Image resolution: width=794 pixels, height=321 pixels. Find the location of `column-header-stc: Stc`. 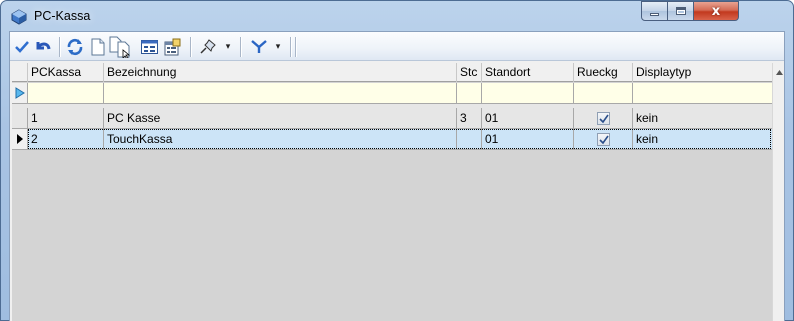

column-header-stc: Stc is located at coordinates (469, 72).